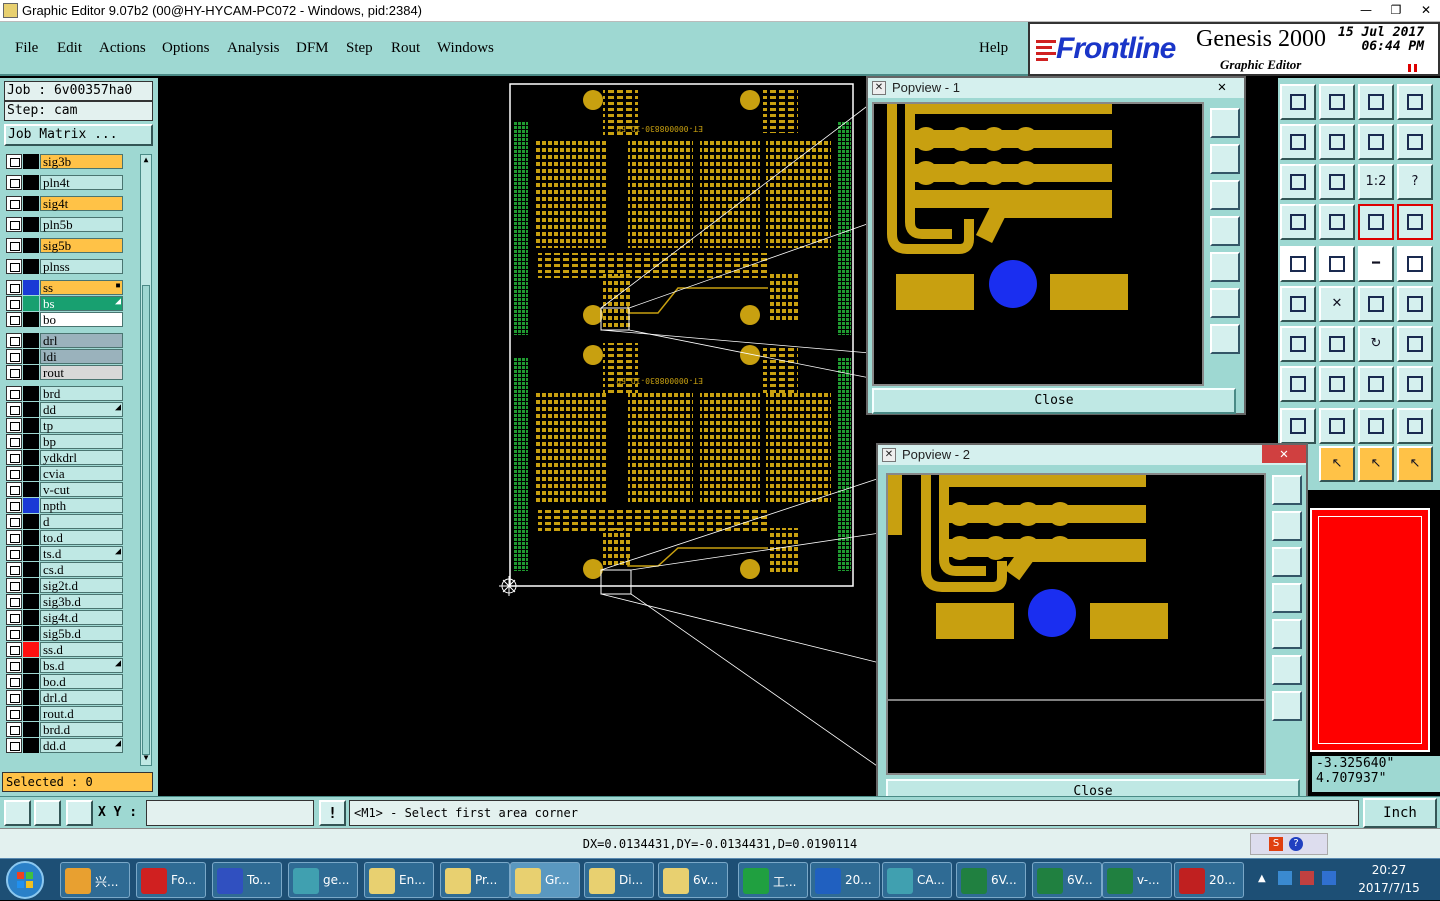 The width and height of the screenshot is (1440, 901). I want to click on start-button, so click(25, 880).